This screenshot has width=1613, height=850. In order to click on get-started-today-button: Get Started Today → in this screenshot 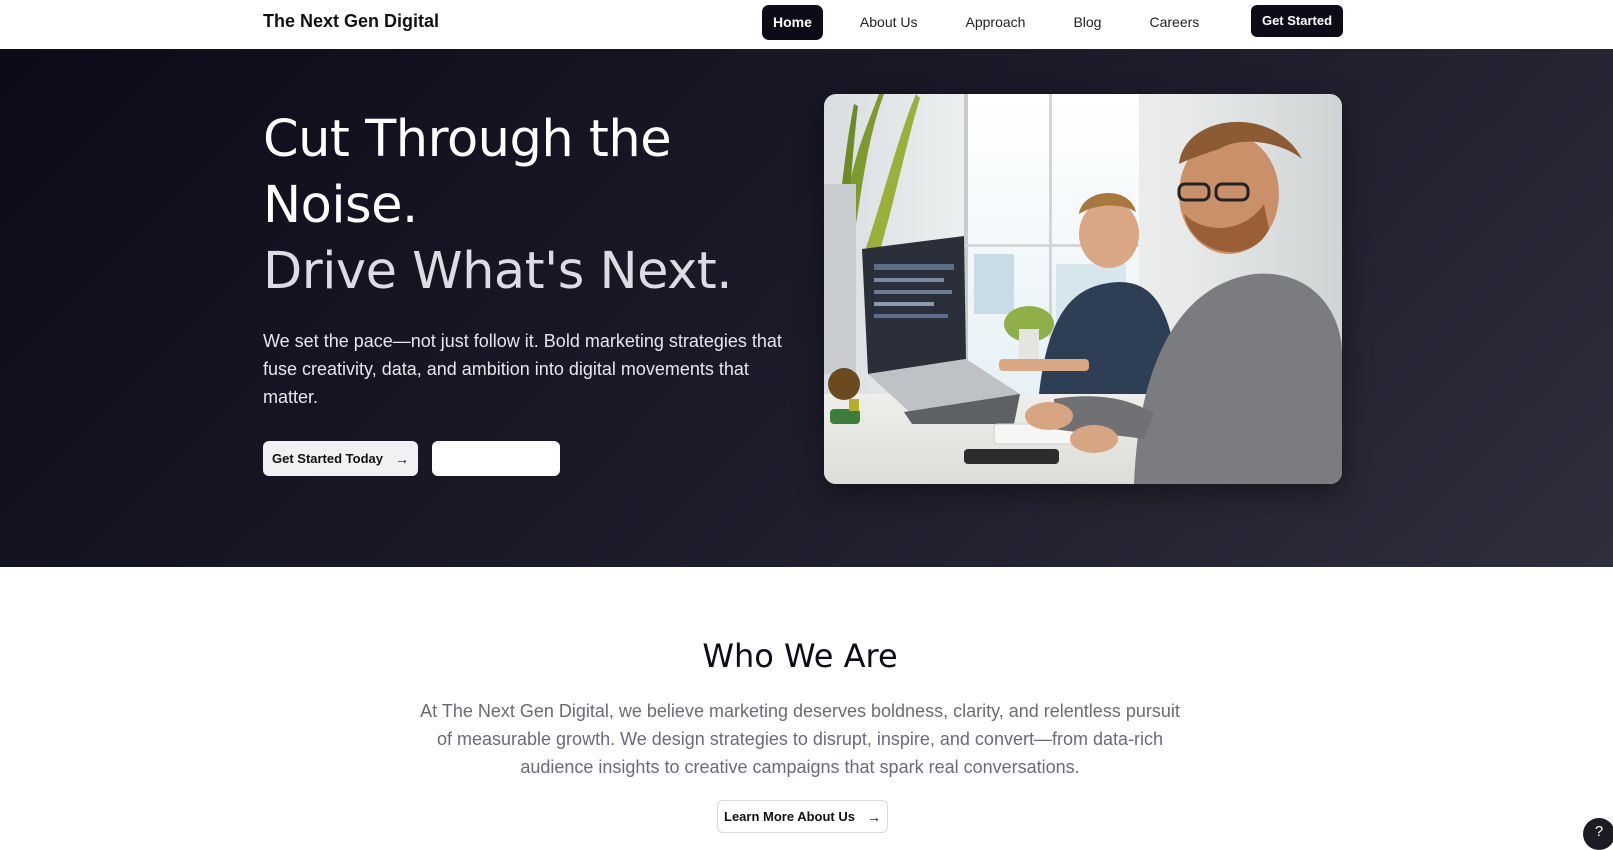, I will do `click(340, 458)`.